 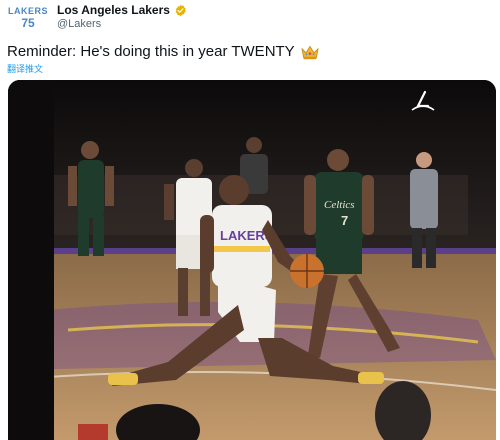 What do you see at coordinates (310, 52) in the screenshot?
I see `crown-emoji-icon` at bounding box center [310, 52].